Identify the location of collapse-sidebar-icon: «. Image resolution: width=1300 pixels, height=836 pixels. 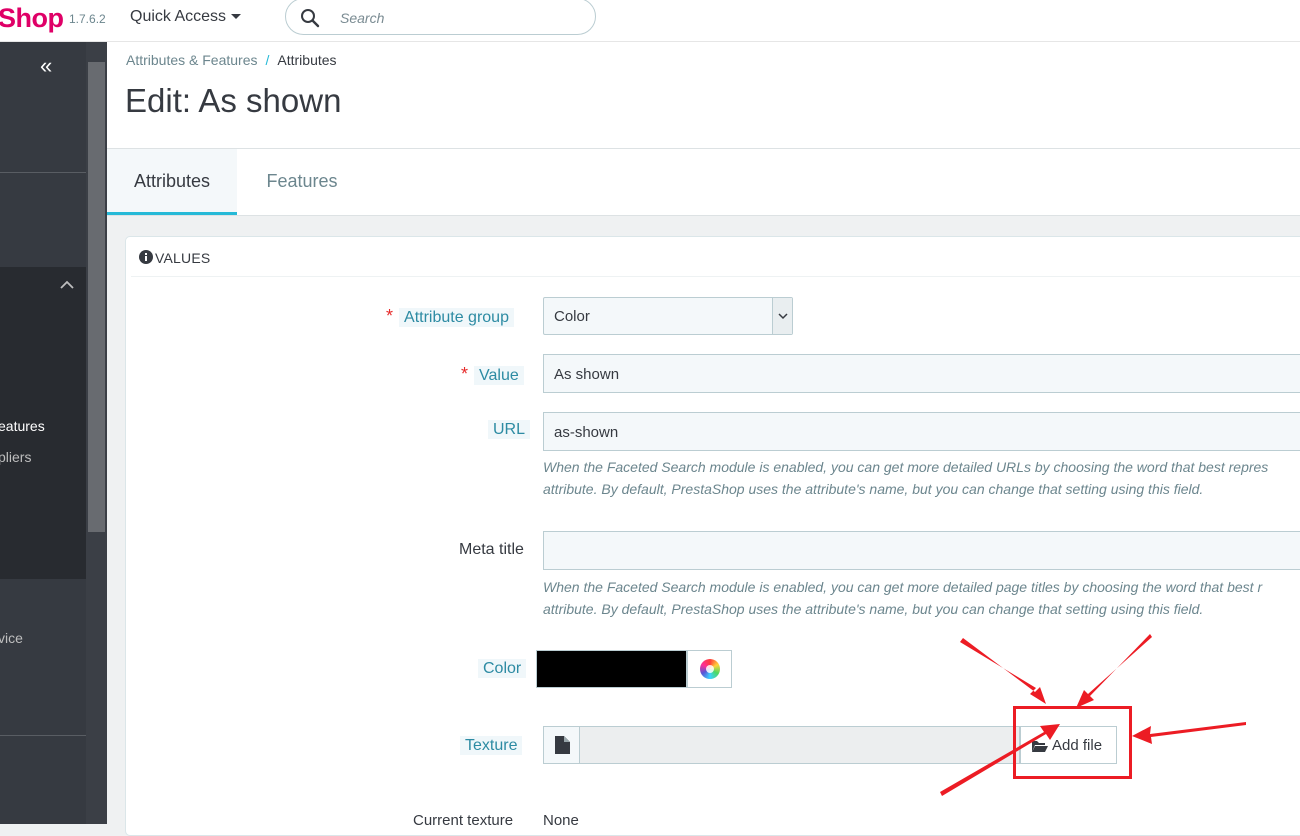
(46, 66).